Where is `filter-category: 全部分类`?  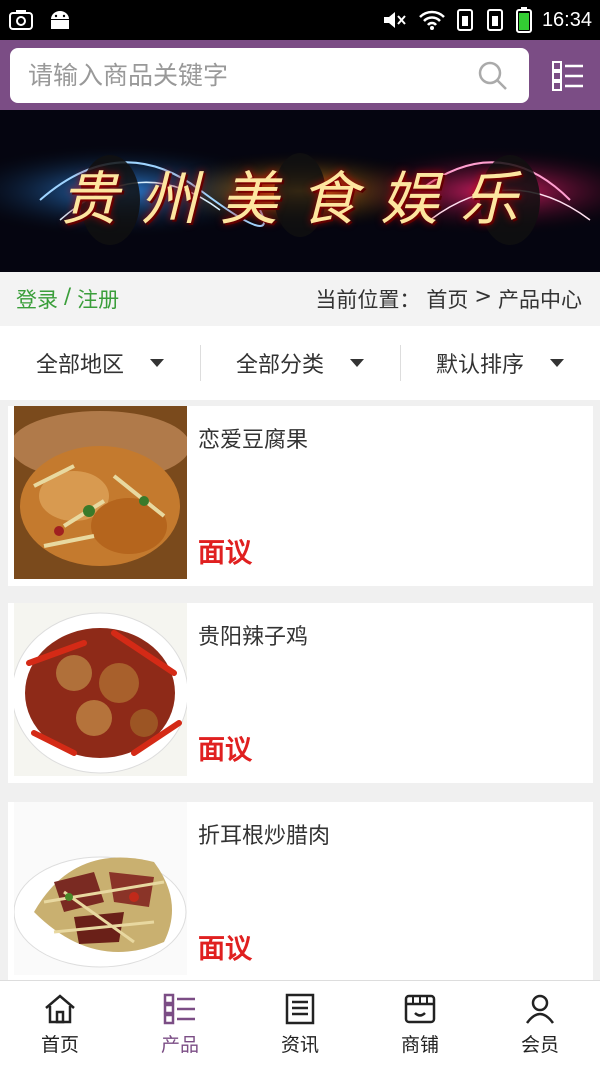
filter-category: 全部分类 is located at coordinates (300, 363).